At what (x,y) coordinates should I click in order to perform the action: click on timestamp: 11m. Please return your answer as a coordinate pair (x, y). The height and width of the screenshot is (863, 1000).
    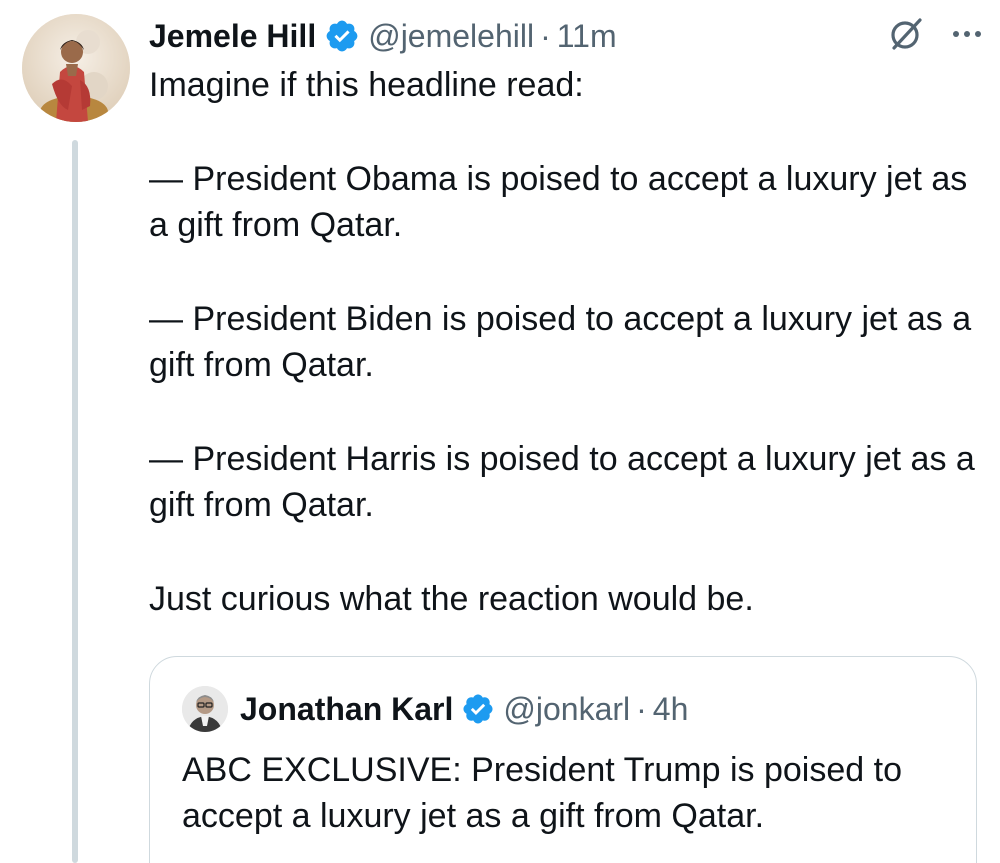
    Looking at the image, I should click on (587, 36).